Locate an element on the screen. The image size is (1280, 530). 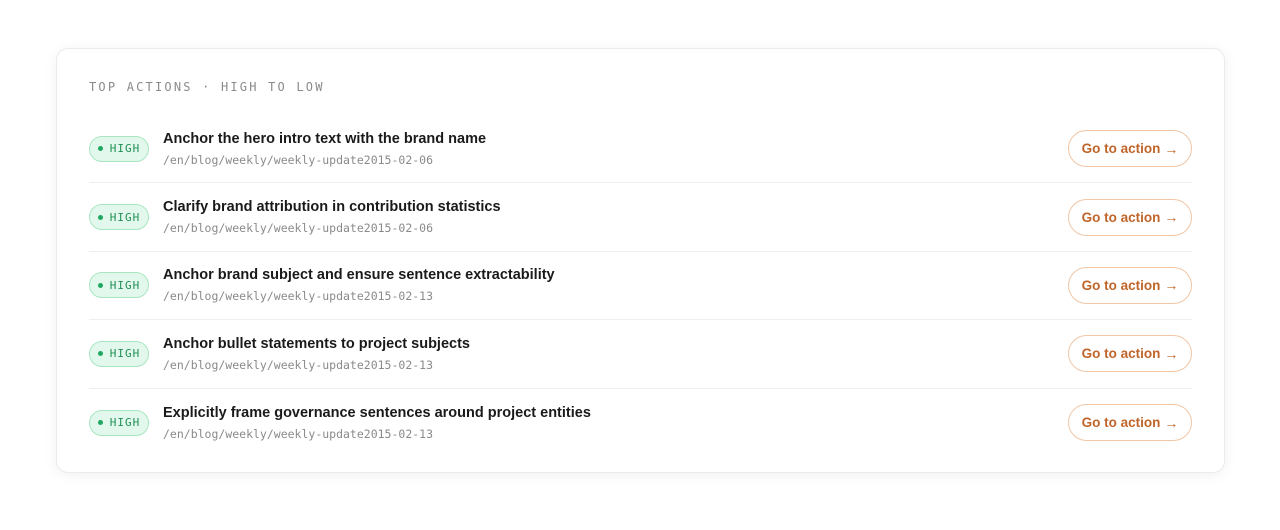
panel-title: TOP ACTIONS · HIGH TO LOW is located at coordinates (207, 87).